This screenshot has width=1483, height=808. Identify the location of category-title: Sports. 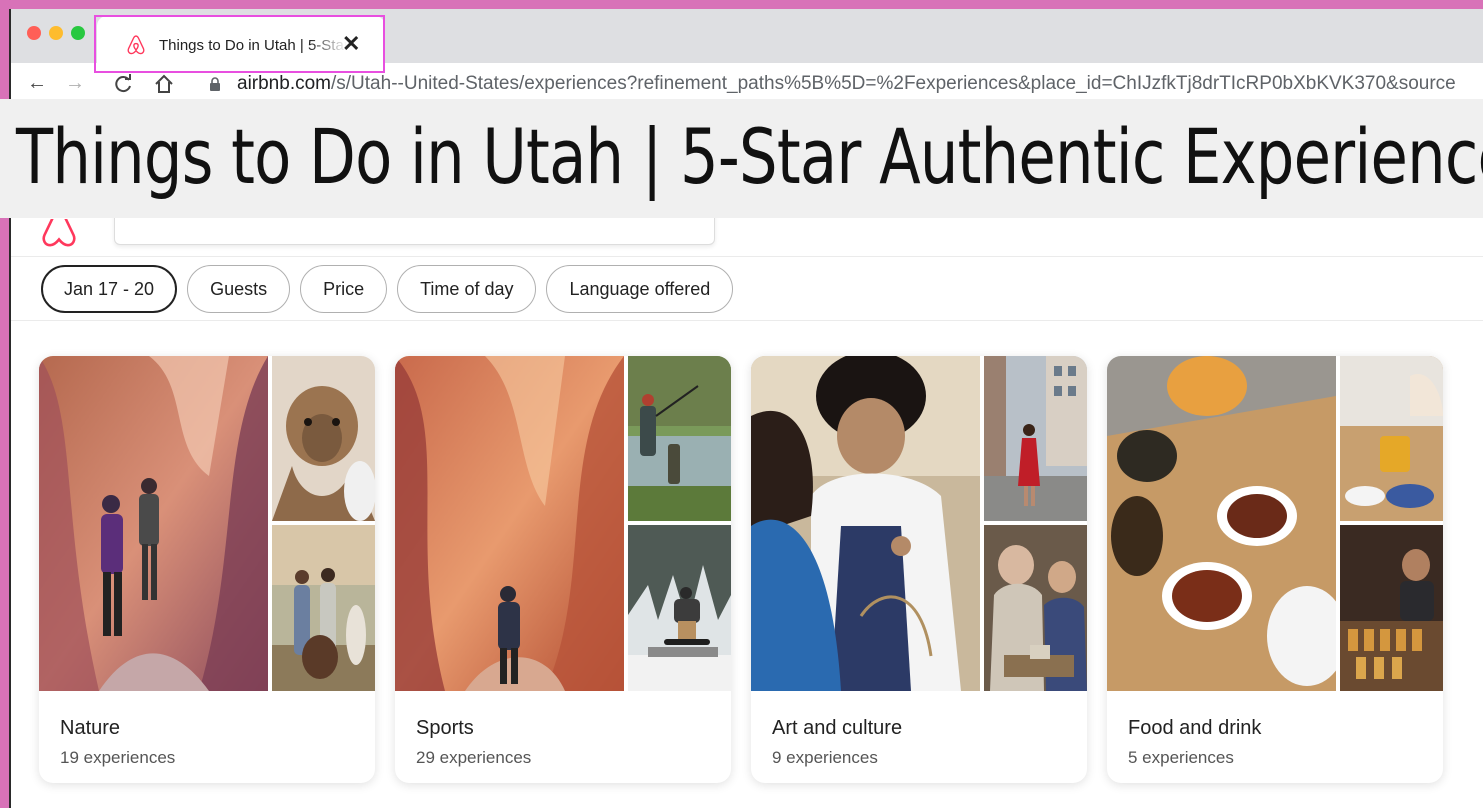
(445, 728).